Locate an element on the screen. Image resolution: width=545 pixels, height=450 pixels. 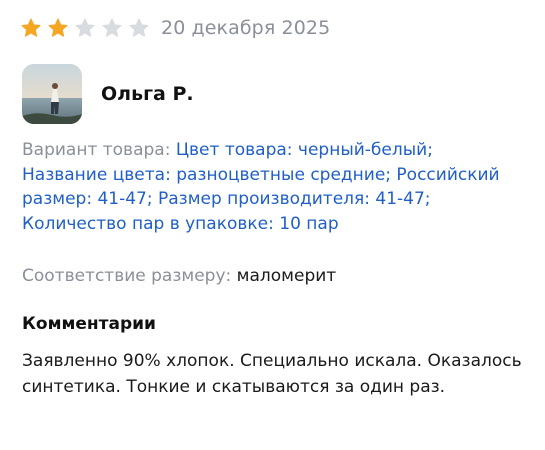
size-fit: Соответствие размеру: маломерит is located at coordinates (179, 276).